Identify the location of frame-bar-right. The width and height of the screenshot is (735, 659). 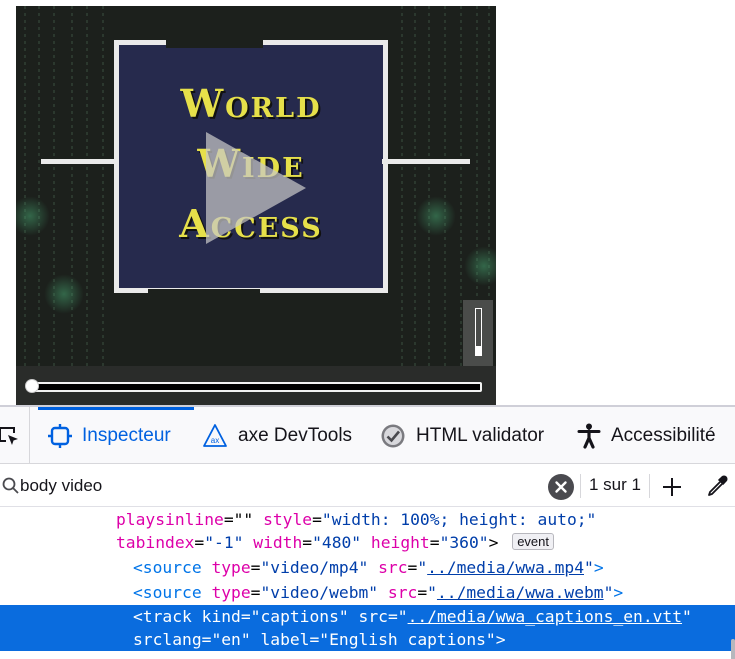
(426, 161).